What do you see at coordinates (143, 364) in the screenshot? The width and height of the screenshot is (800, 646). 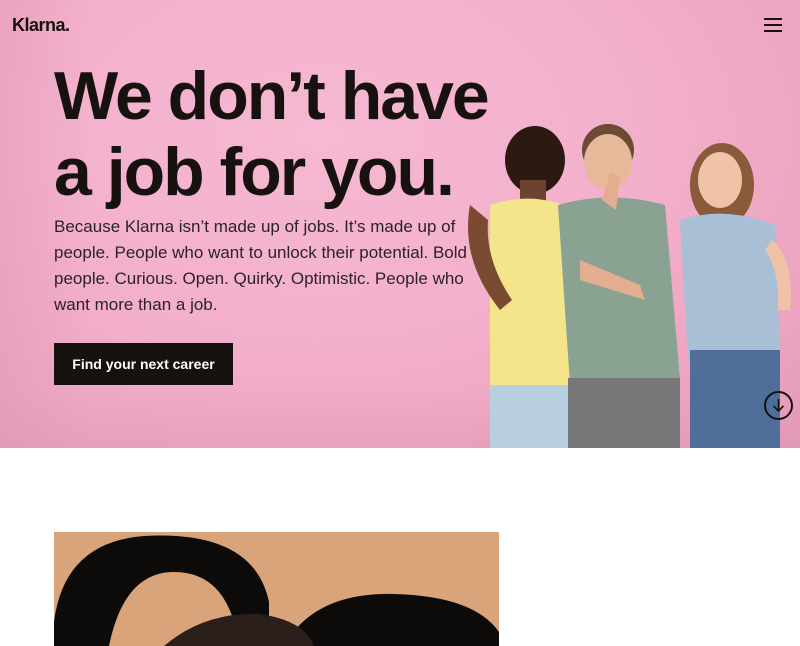 I see `find-career-button: Find your next career` at bounding box center [143, 364].